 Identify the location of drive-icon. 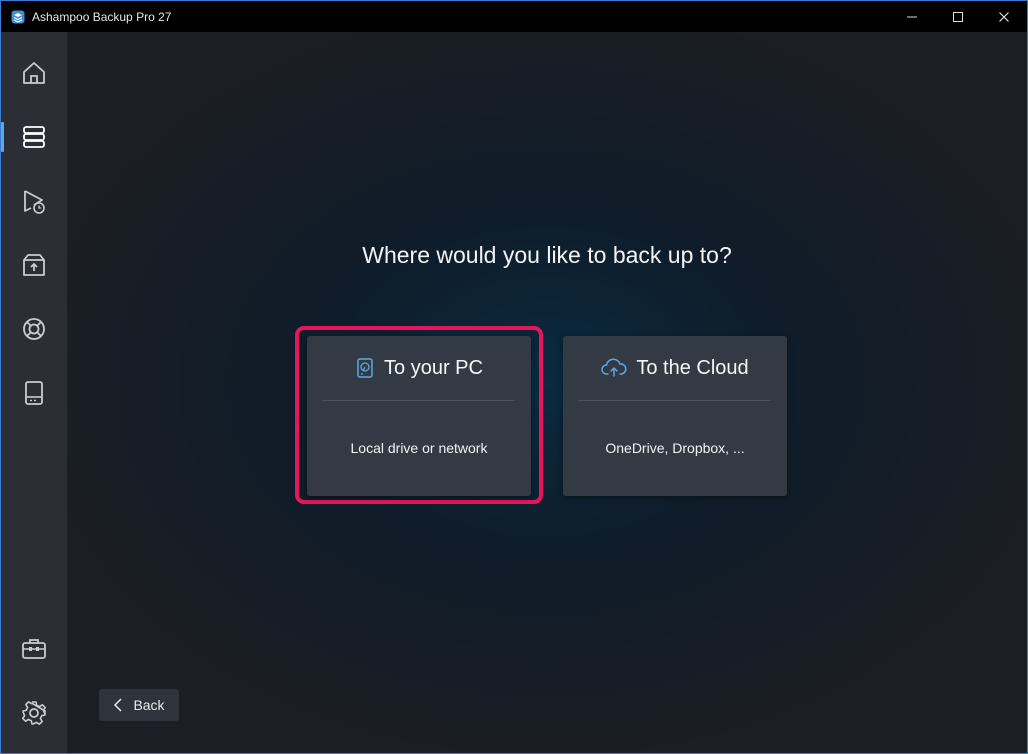
(34, 393).